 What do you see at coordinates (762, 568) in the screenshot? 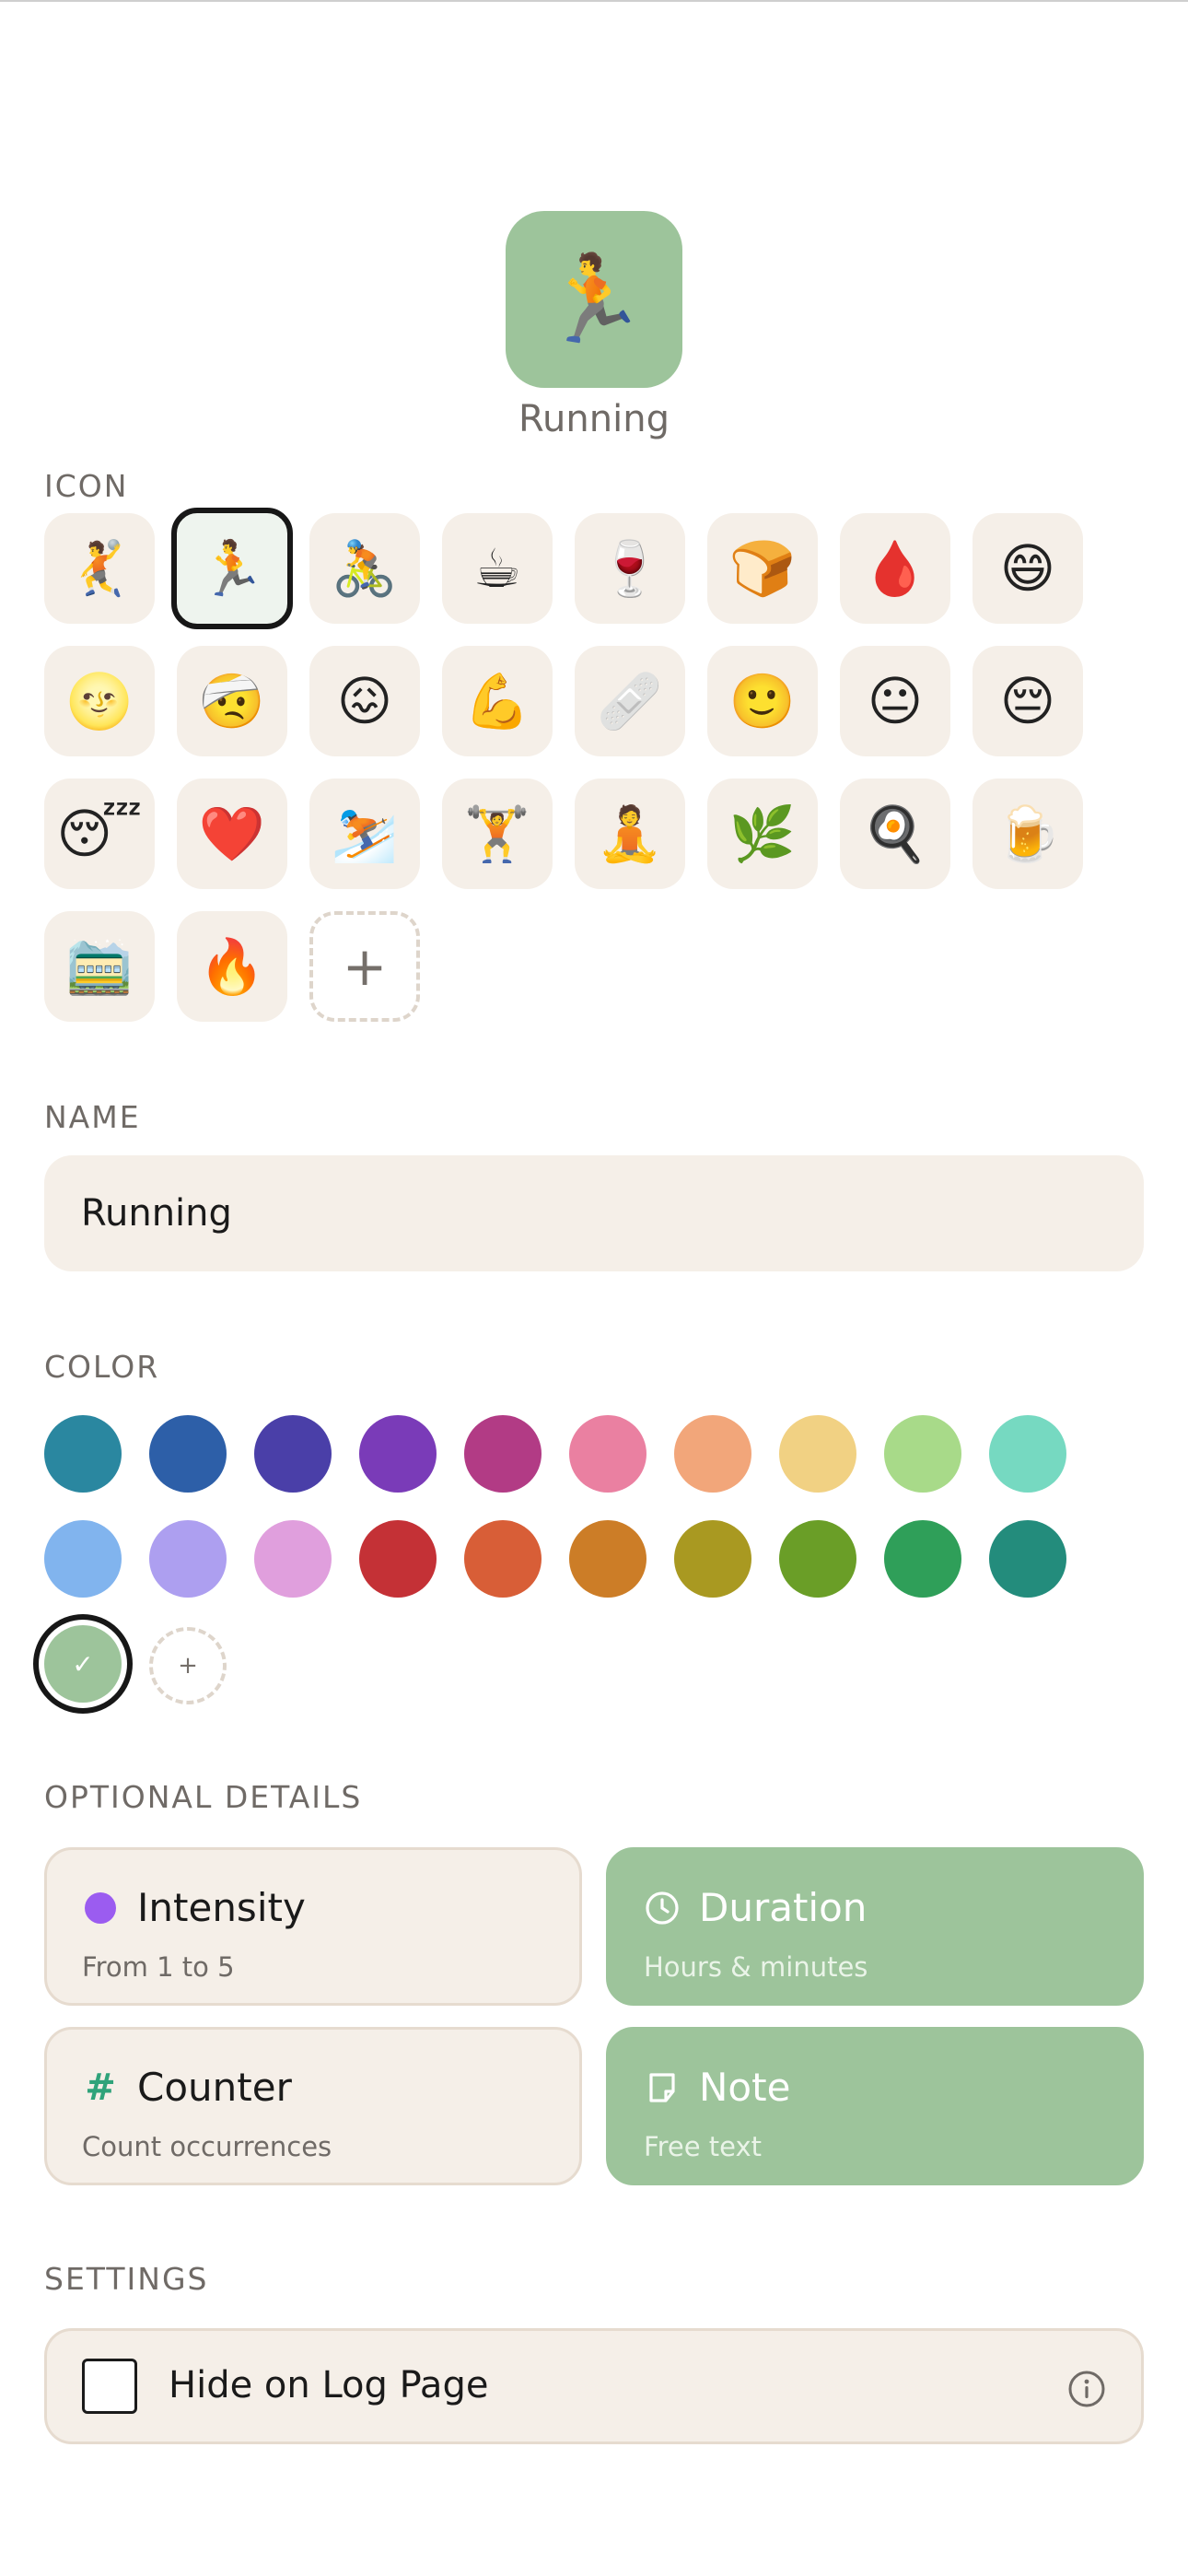
I see `icon-option: 🍞` at bounding box center [762, 568].